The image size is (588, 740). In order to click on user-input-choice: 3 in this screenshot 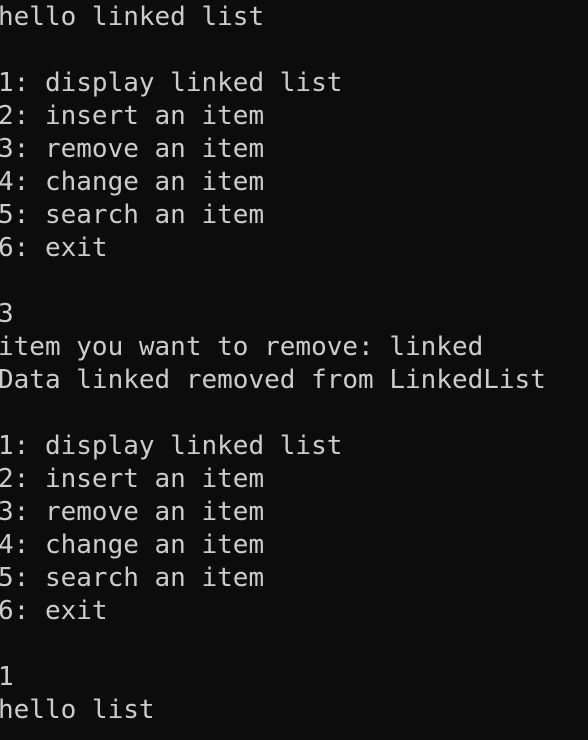, I will do `click(7, 314)`.